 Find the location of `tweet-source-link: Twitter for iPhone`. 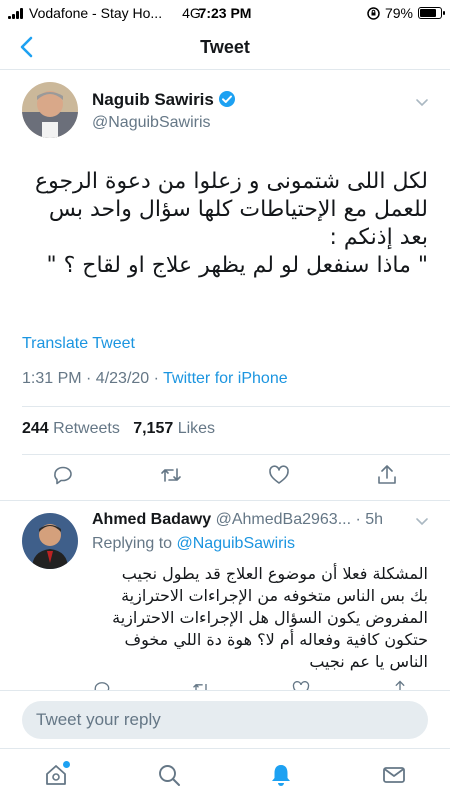

tweet-source-link: Twitter for iPhone is located at coordinates (225, 378).